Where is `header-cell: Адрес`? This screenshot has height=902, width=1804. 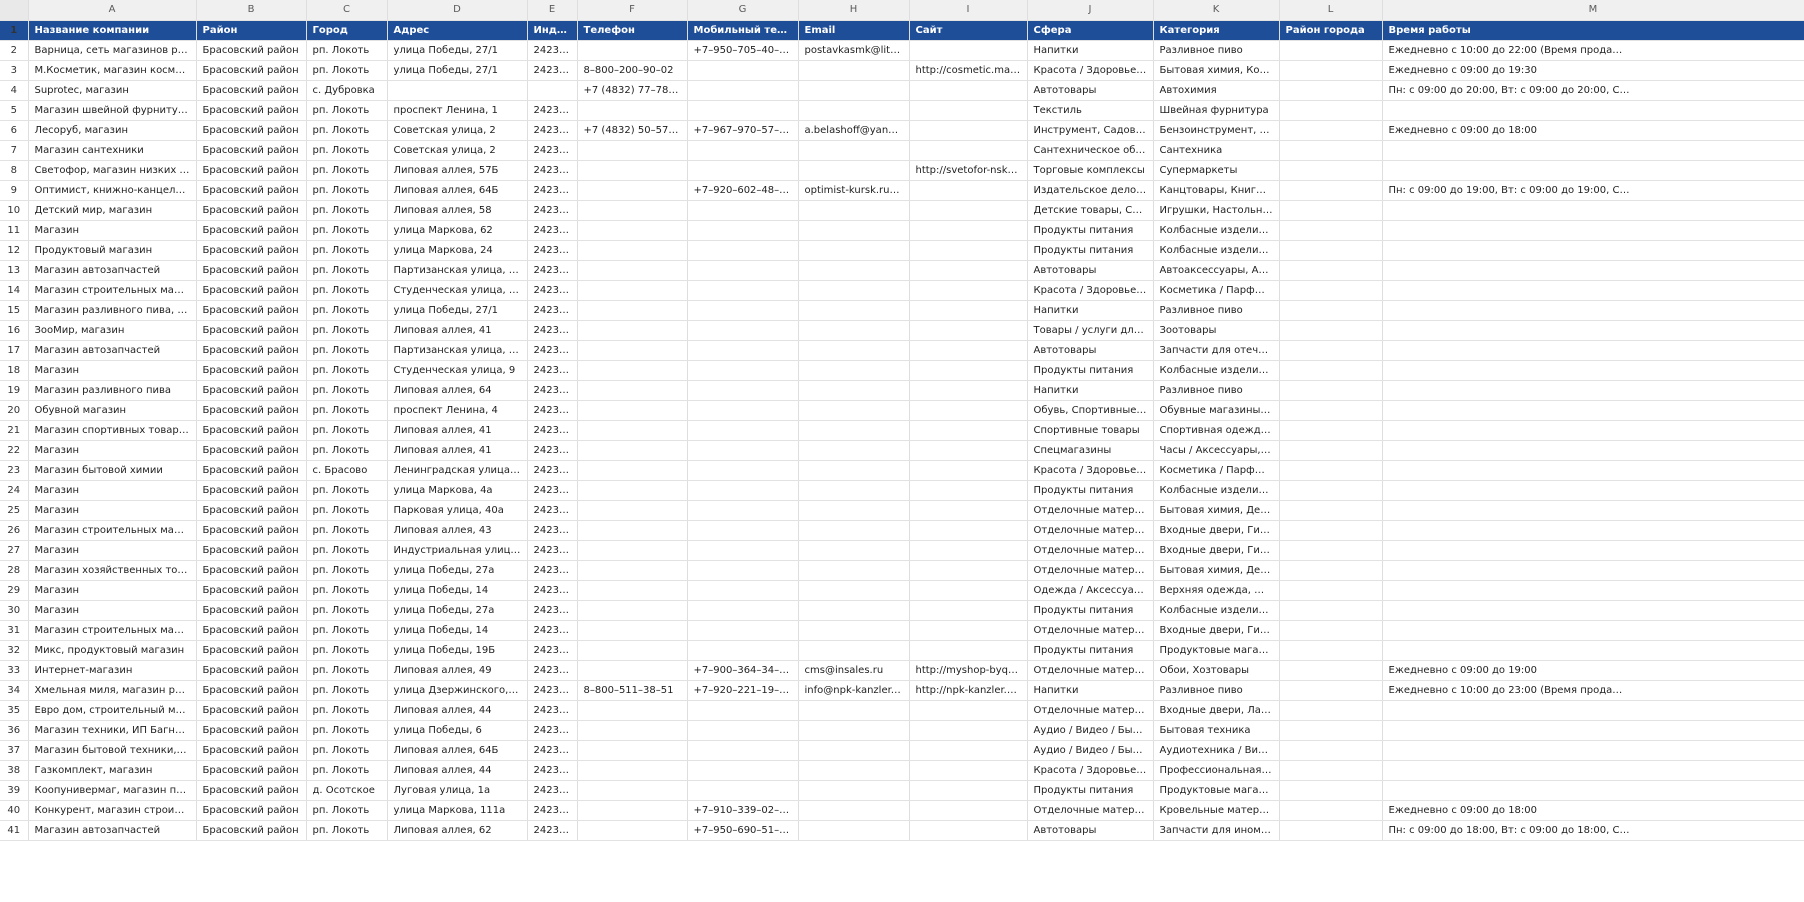 header-cell: Адрес is located at coordinates (457, 30).